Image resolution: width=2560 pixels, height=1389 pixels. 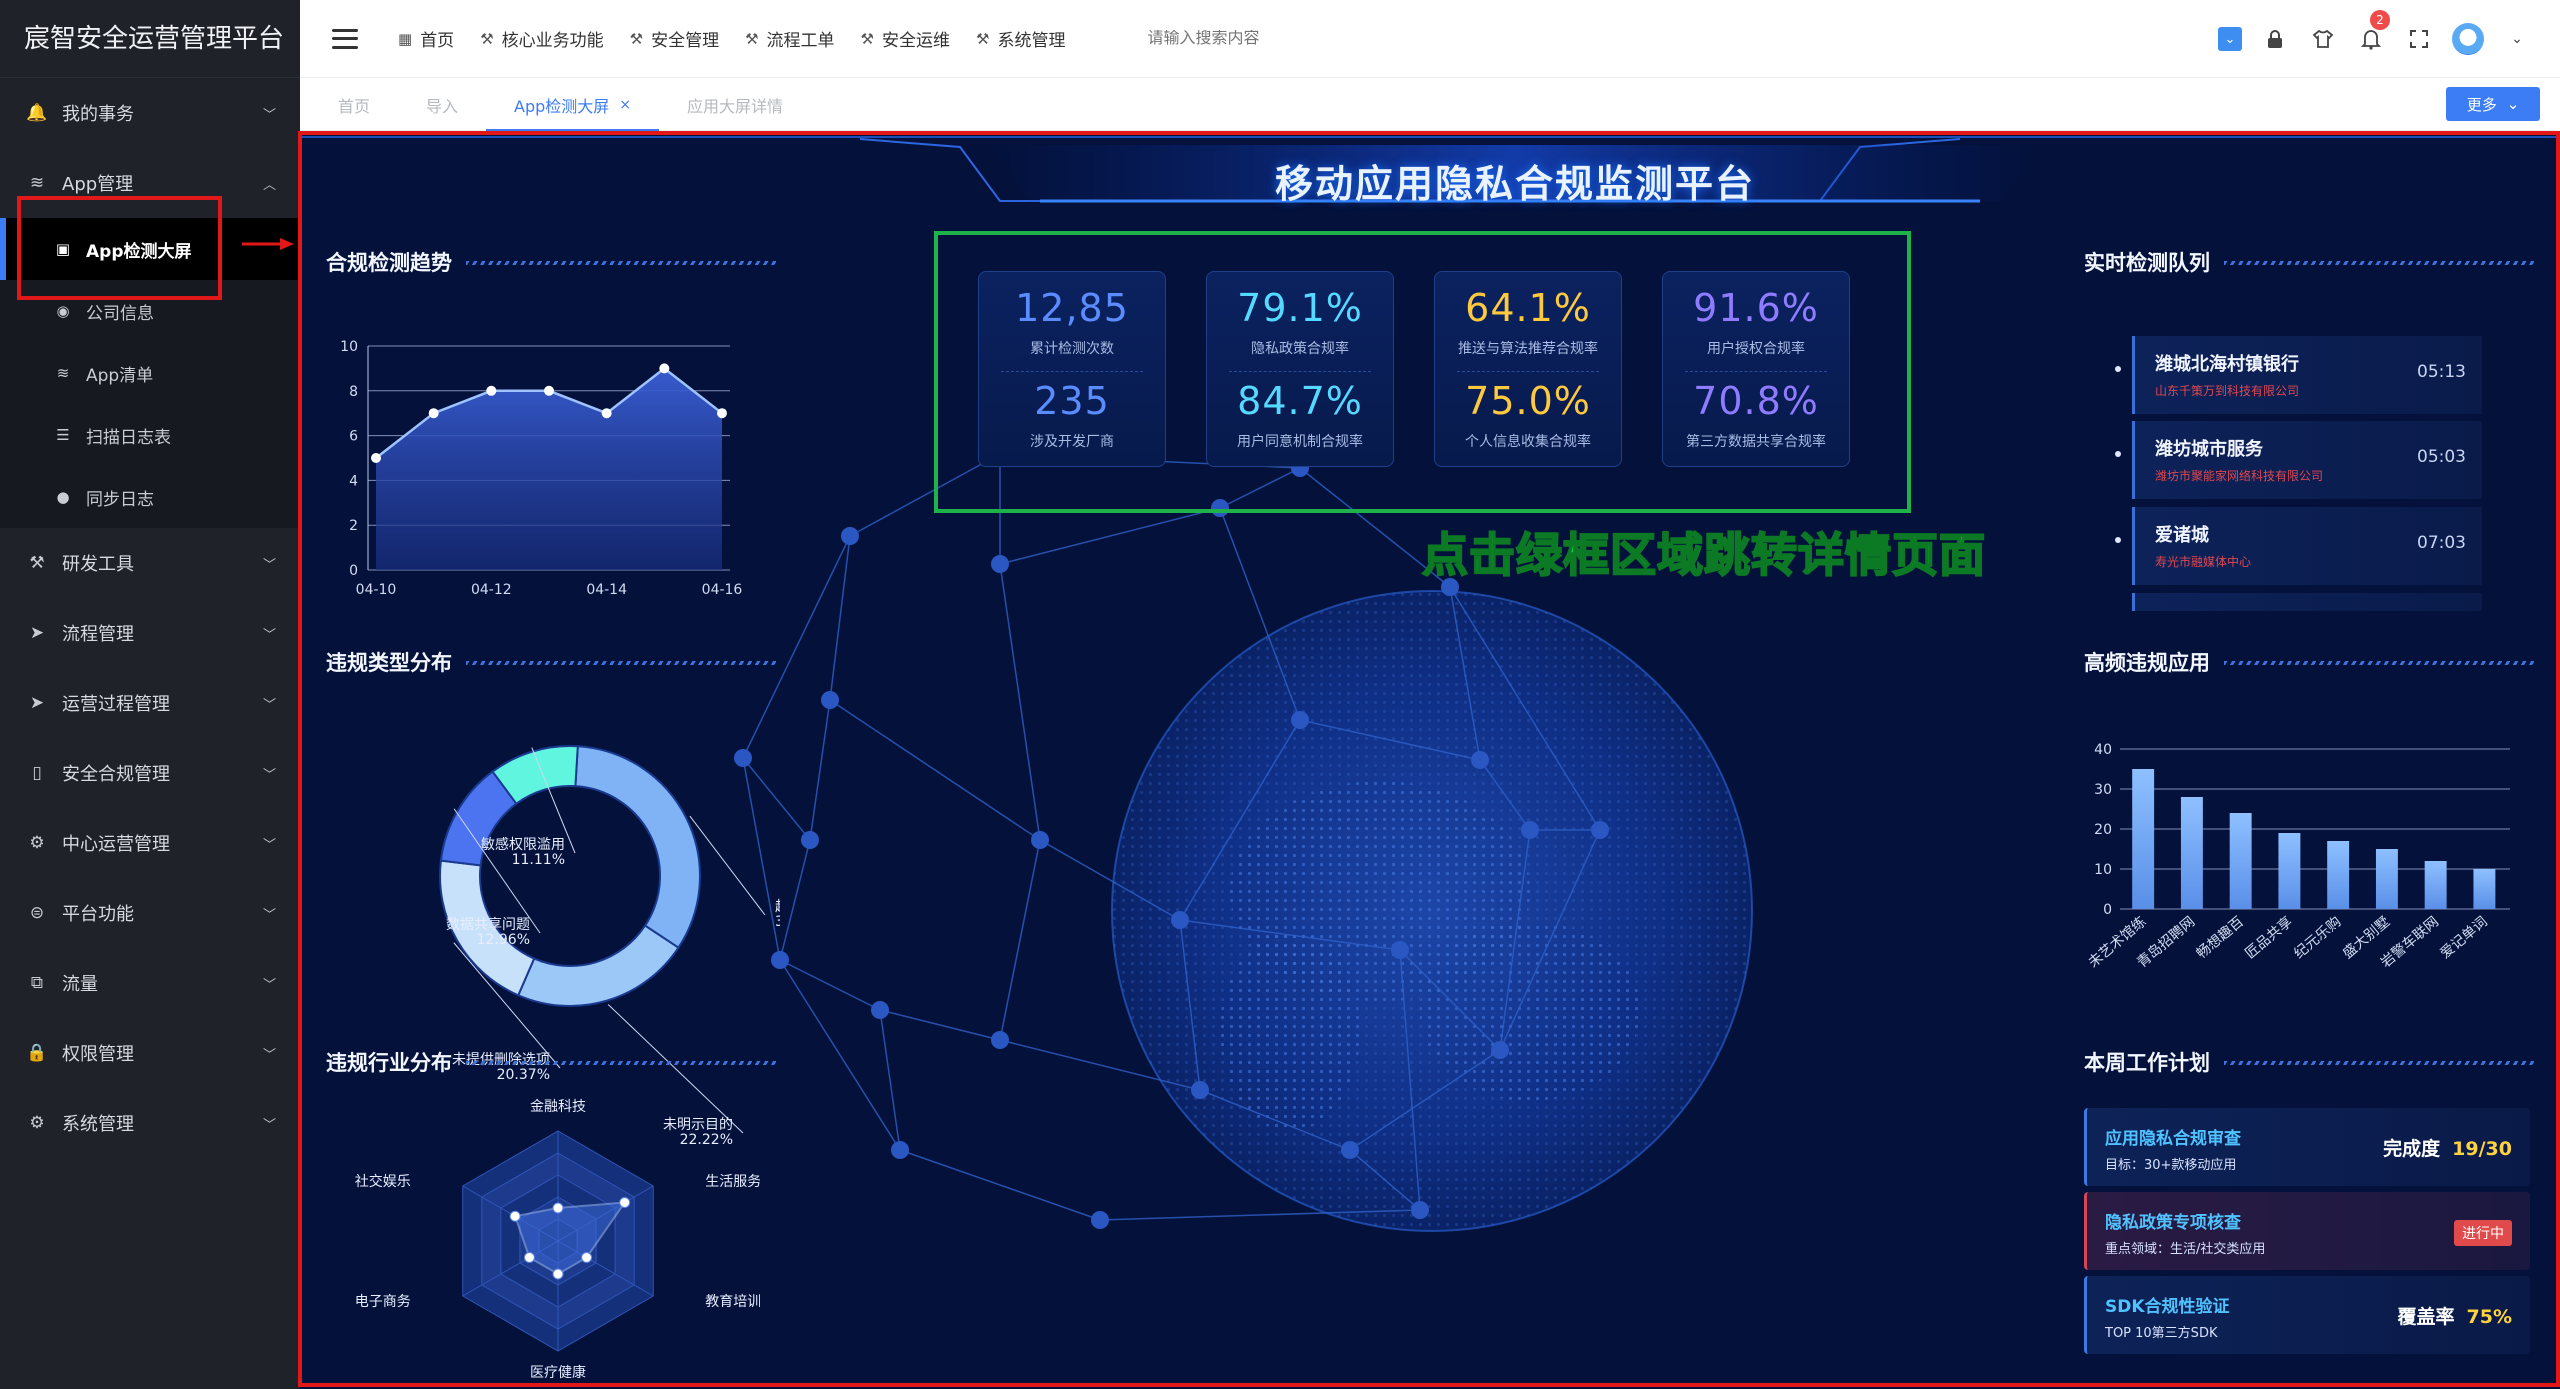 I want to click on sidebar-item-2: ⚒ 研发工具 ﹀, so click(x=150, y=563).